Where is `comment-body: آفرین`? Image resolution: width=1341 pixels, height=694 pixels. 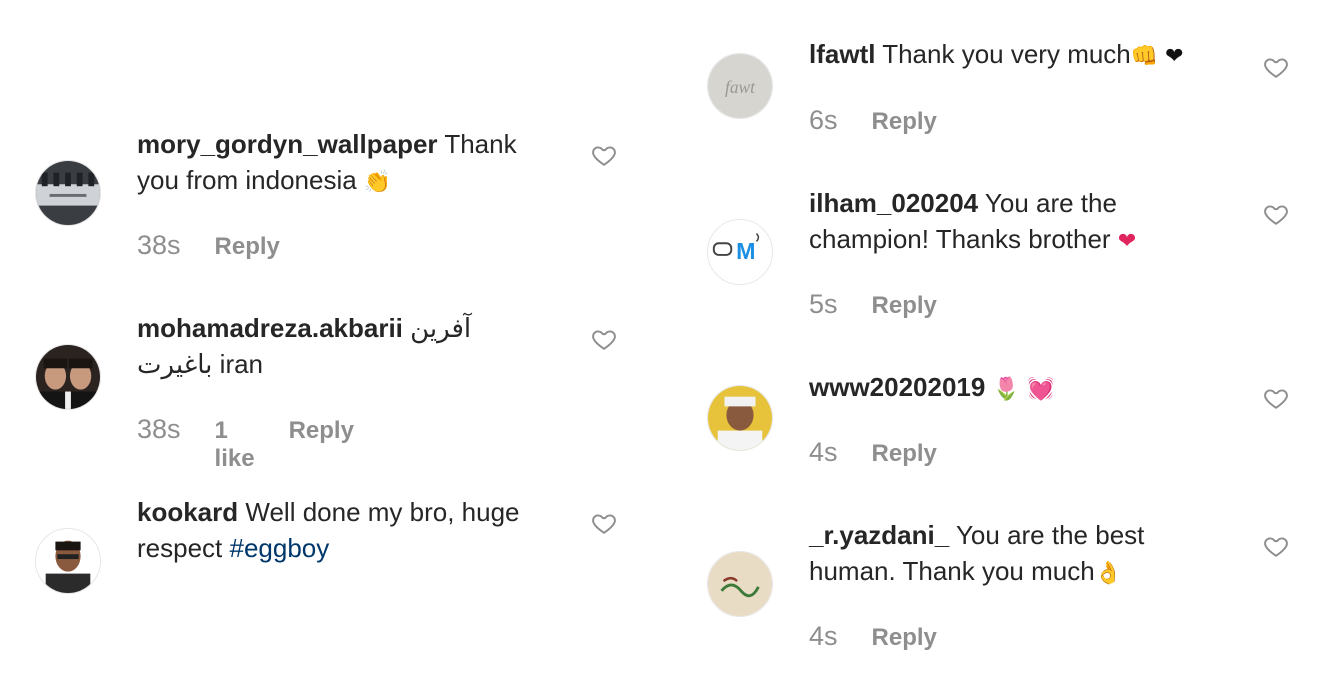
comment-body: آفرین is located at coordinates (441, 328).